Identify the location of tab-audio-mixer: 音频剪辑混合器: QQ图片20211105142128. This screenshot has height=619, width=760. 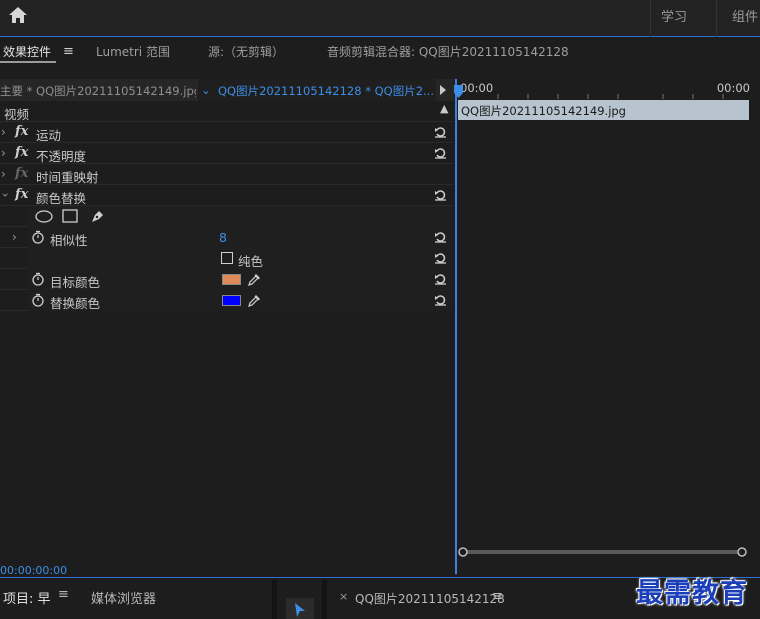
(448, 51).